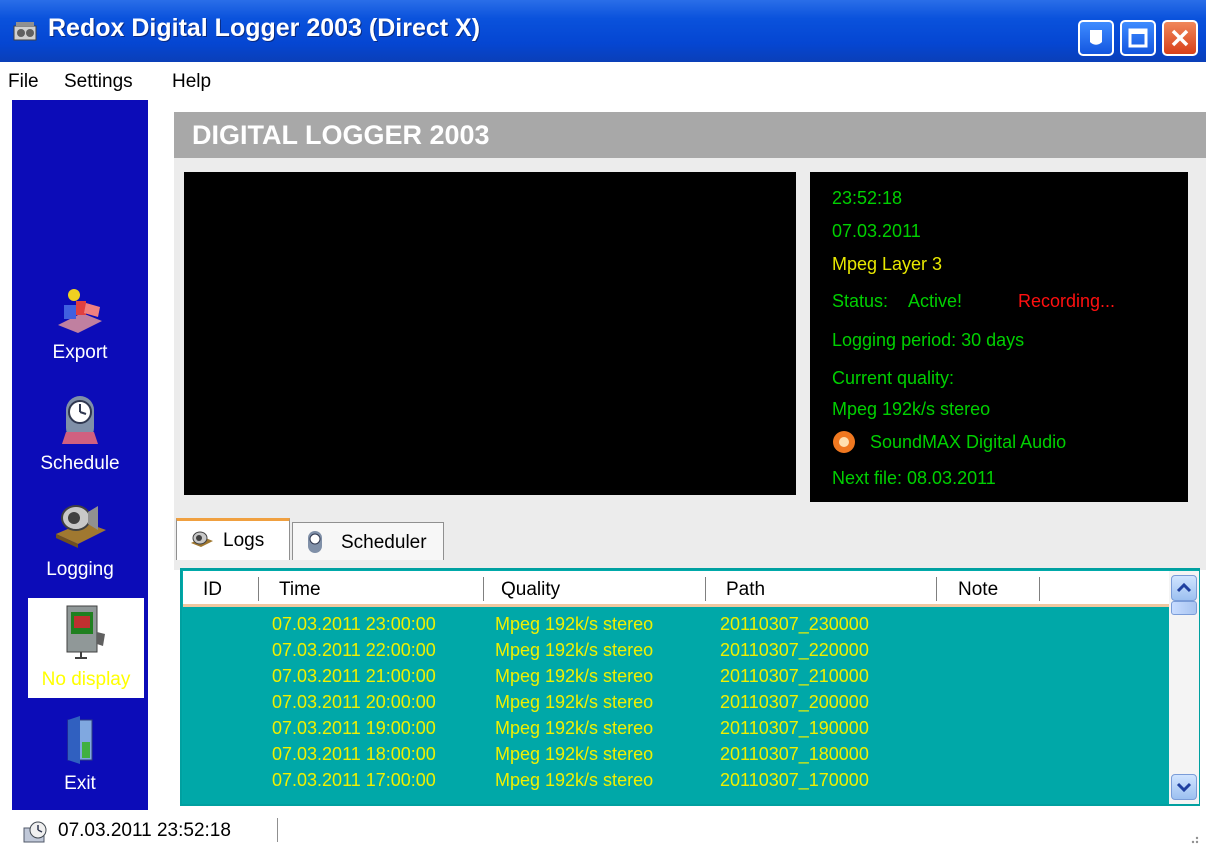 The width and height of the screenshot is (1206, 847). What do you see at coordinates (978, 590) in the screenshot?
I see `column-header-note: Note` at bounding box center [978, 590].